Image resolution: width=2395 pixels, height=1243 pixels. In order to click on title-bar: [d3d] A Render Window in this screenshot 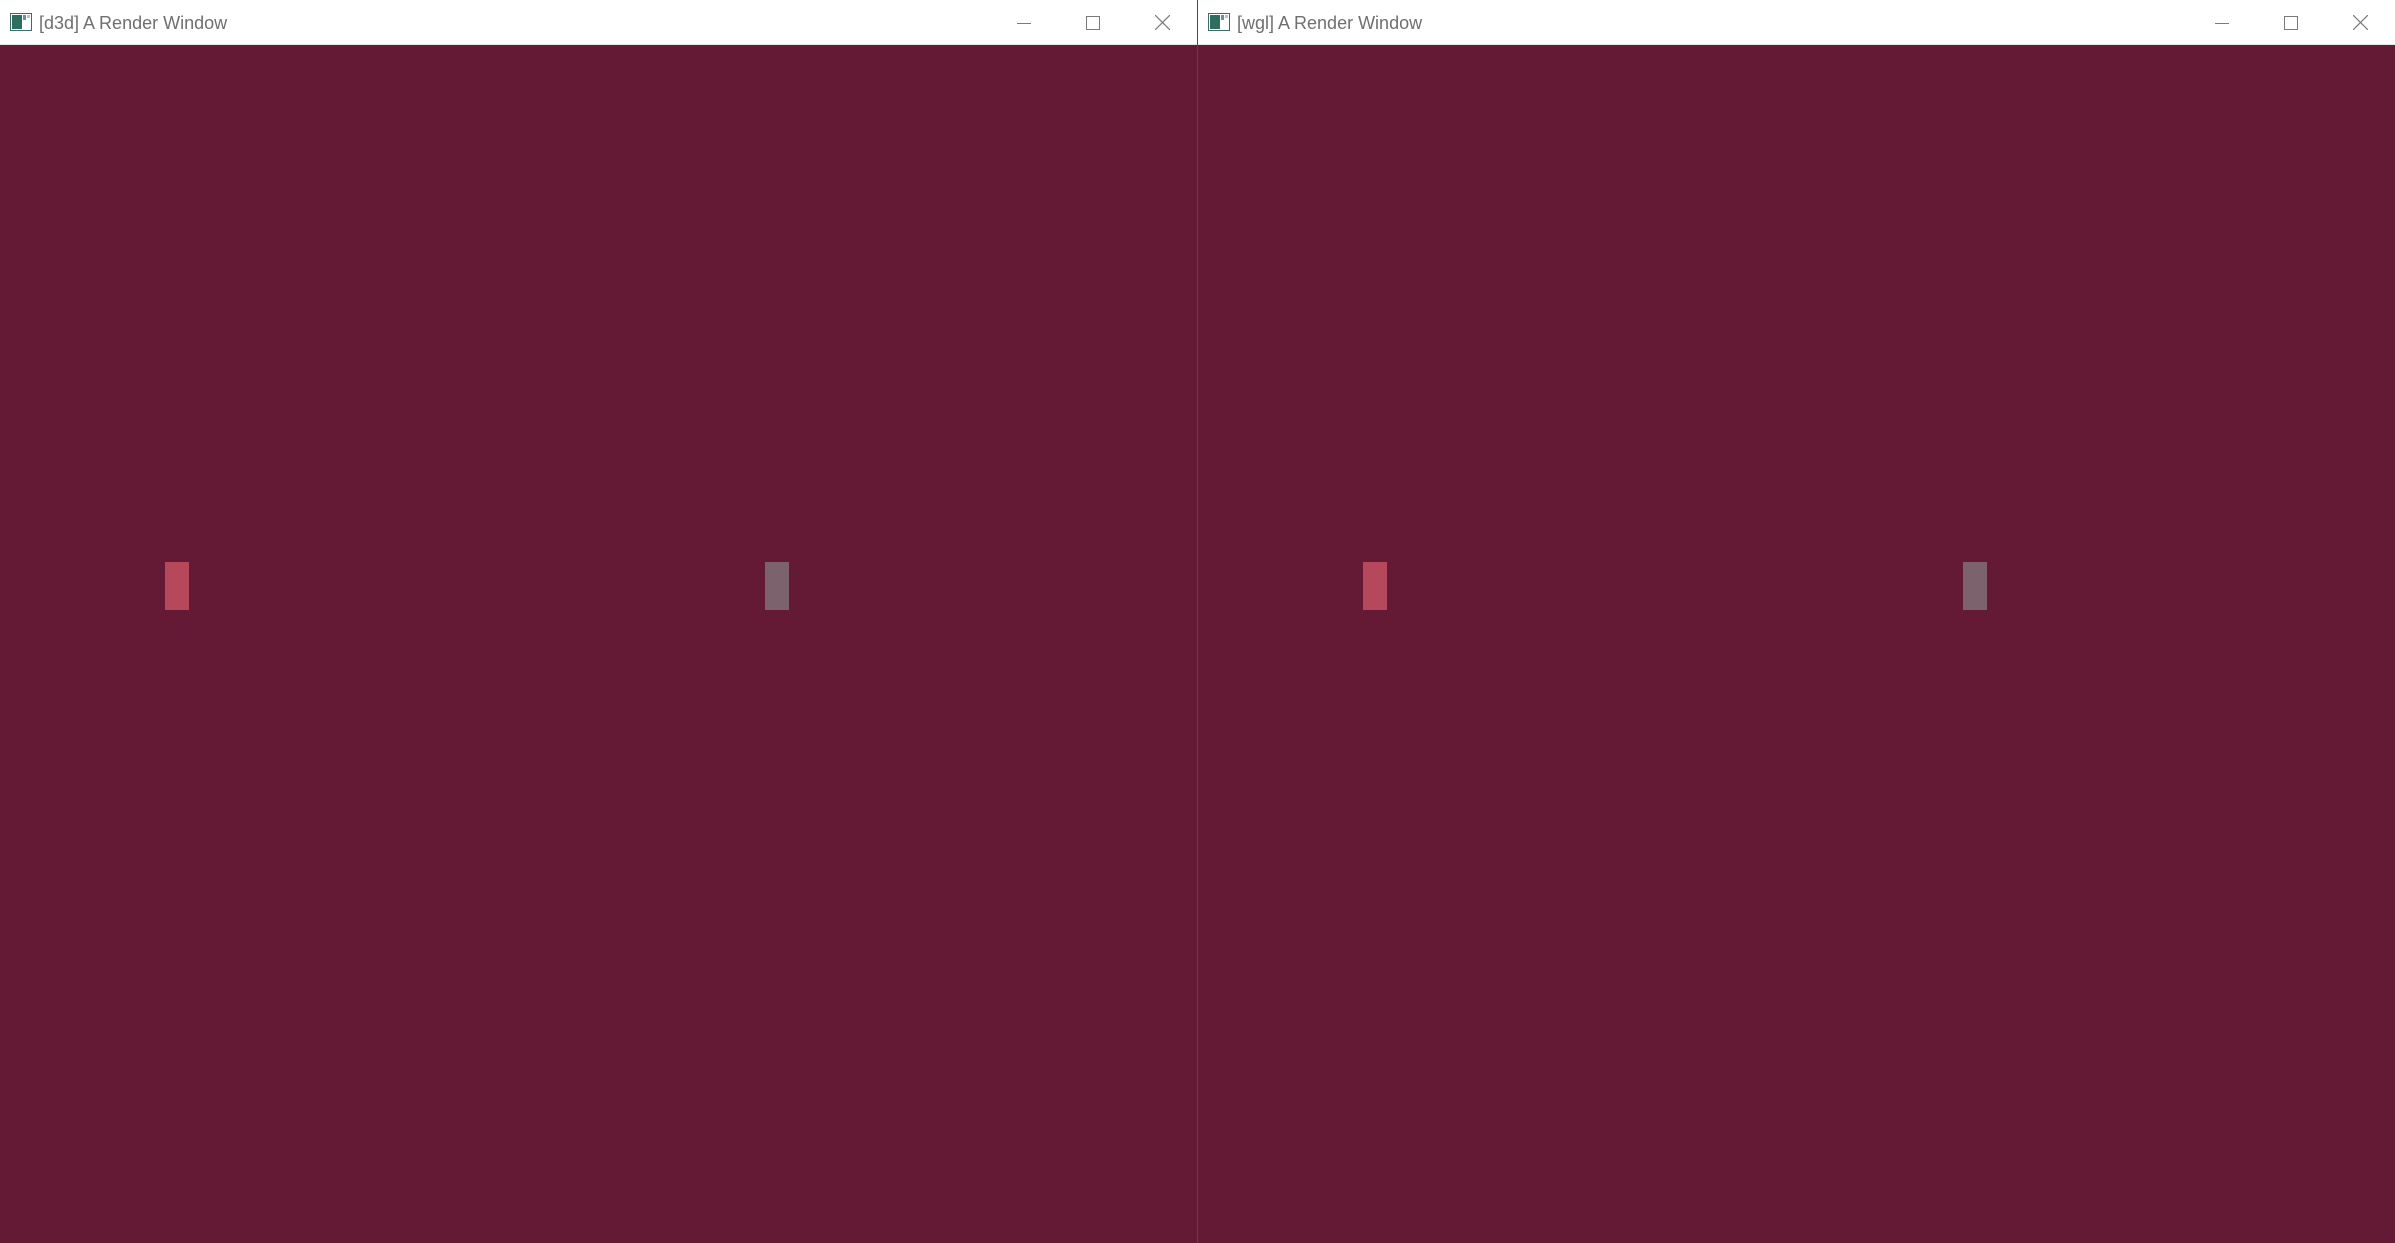, I will do `click(598, 22)`.